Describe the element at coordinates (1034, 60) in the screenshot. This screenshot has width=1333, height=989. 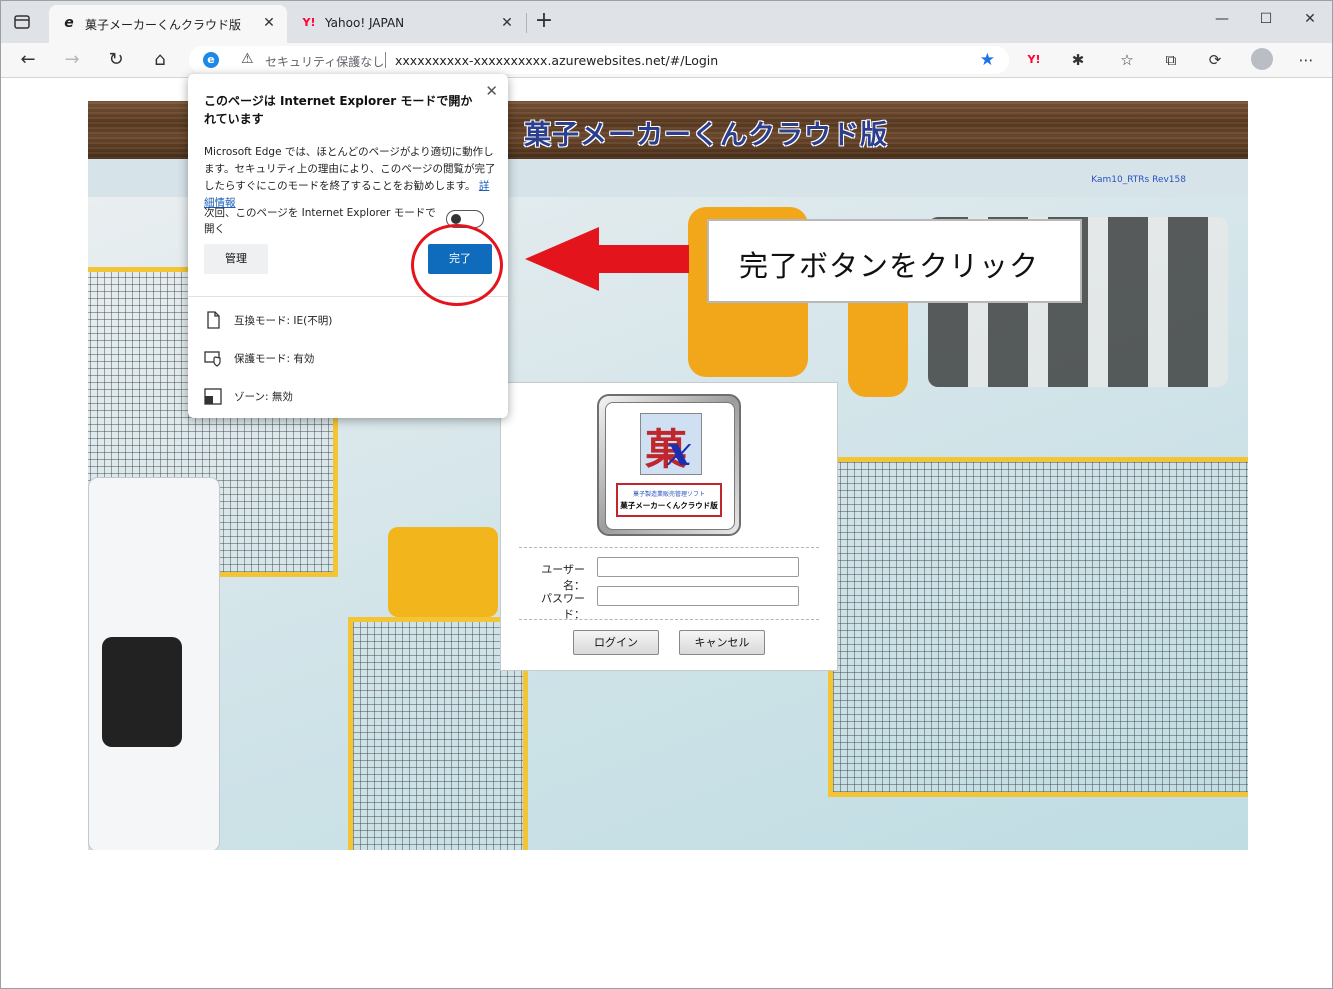
I see `yahoo-extension-icon: Y!` at that location.